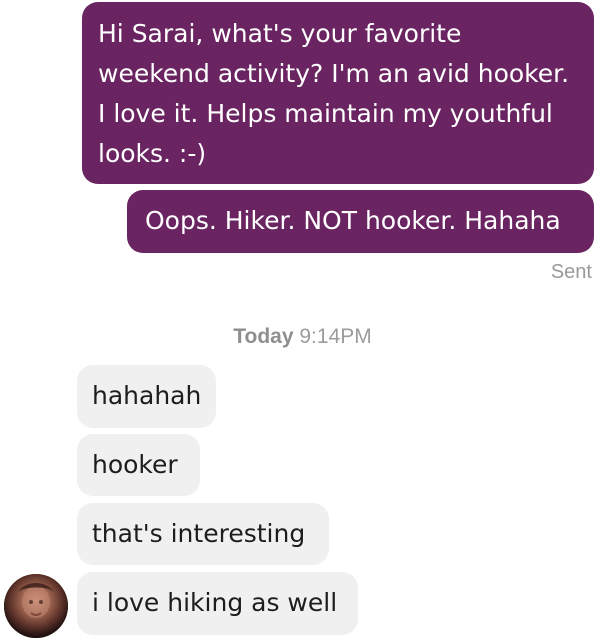 This screenshot has height=640, width=600. What do you see at coordinates (335, 336) in the screenshot?
I see `timestamp-time: 9:14PM` at bounding box center [335, 336].